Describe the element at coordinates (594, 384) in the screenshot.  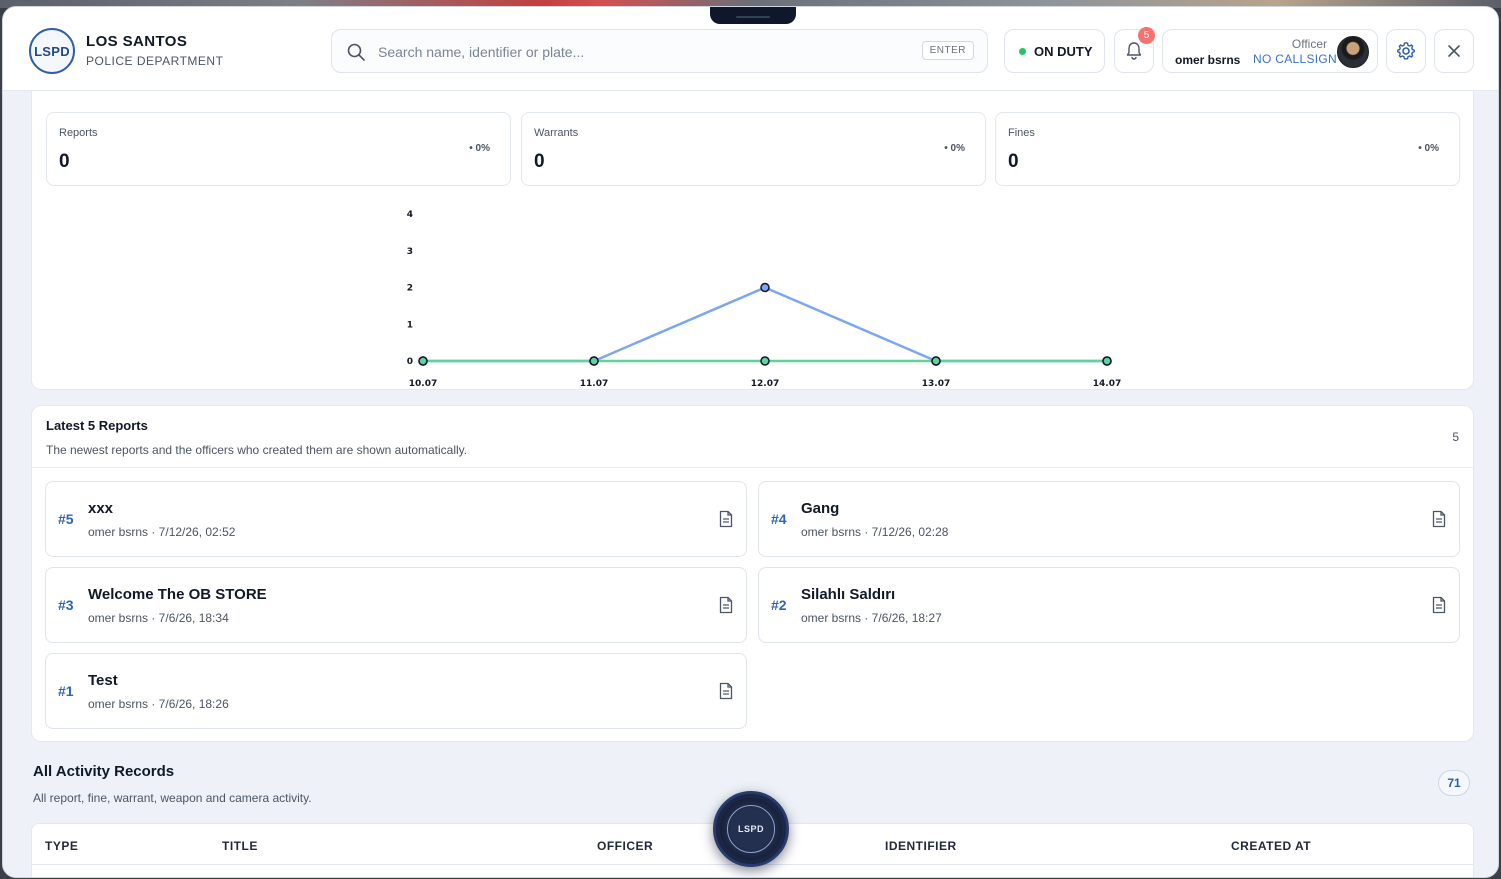
I see `x-tick-label: 11.07` at that location.